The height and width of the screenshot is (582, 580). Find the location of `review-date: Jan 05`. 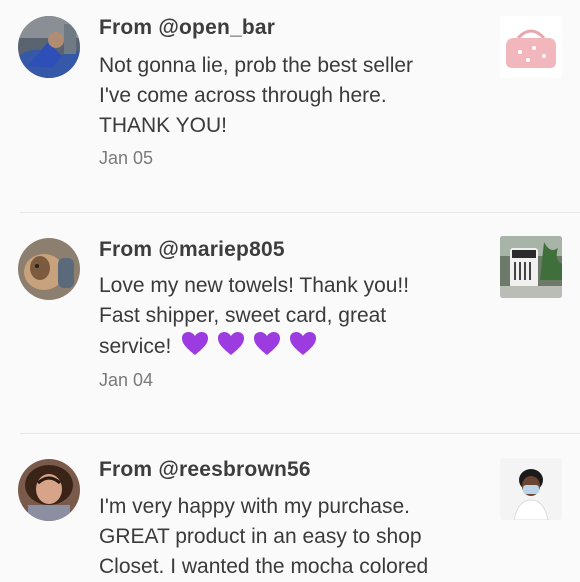

review-date: Jan 05 is located at coordinates (126, 158).